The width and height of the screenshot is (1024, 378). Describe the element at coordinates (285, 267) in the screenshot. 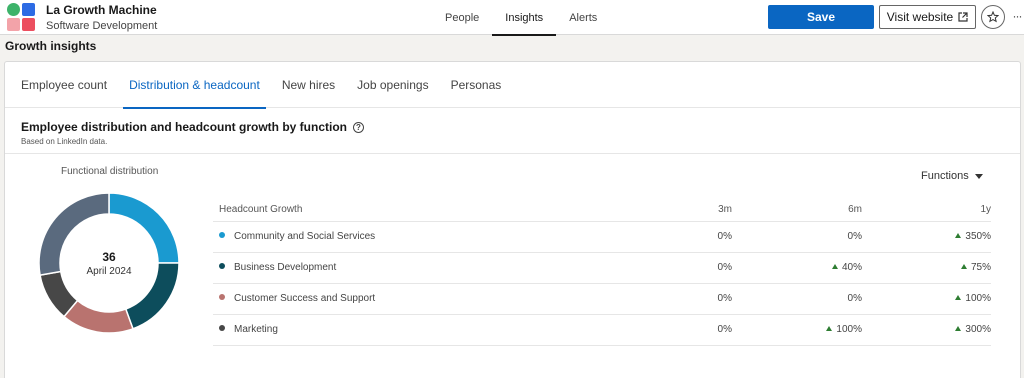

I see `function-name: Business Development` at that location.